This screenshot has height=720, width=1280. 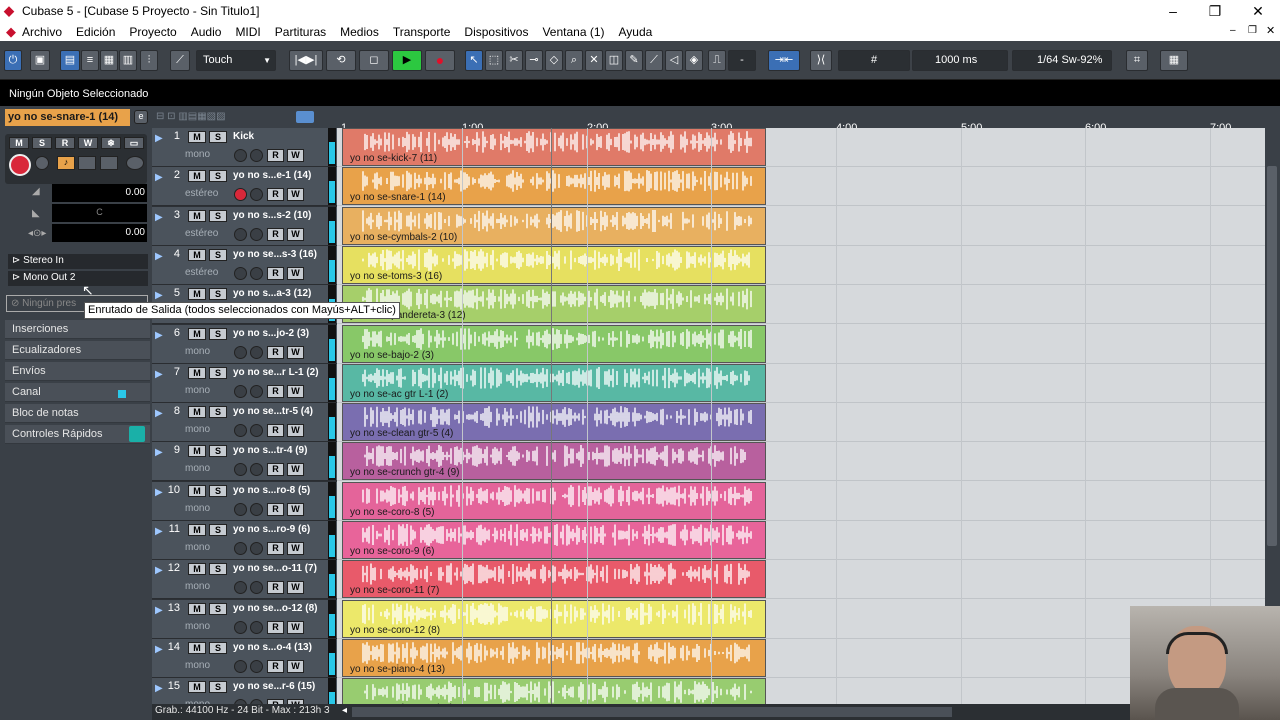 What do you see at coordinates (801, 120) in the screenshot?
I see `timeline-ruler: 11:002:003:004:005:006:007:00` at bounding box center [801, 120].